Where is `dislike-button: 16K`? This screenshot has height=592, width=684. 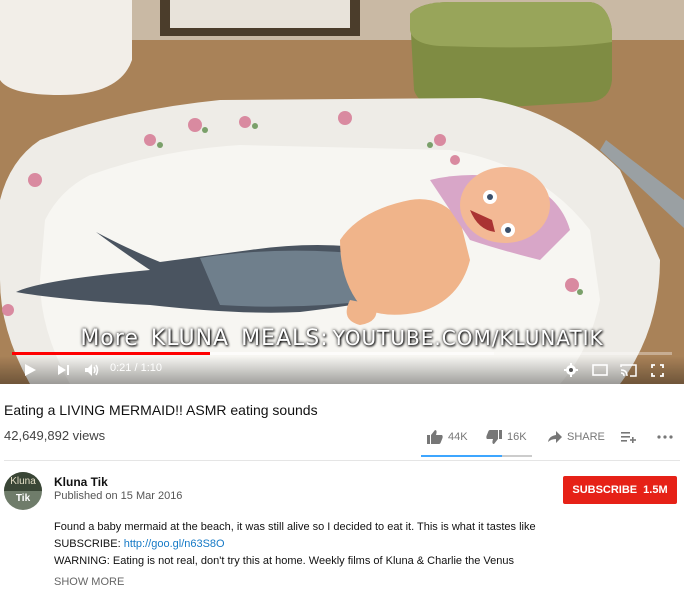
dislike-button: 16K is located at coordinates (506, 437).